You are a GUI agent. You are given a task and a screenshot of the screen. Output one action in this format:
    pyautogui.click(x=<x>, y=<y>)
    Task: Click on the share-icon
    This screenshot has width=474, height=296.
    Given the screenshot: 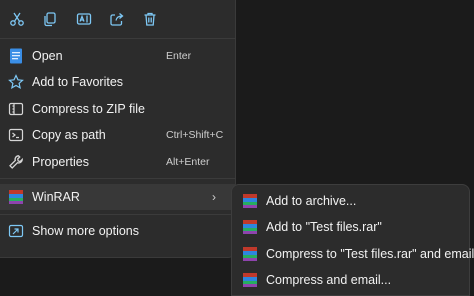 What is the action you would take?
    pyautogui.click(x=117, y=19)
    